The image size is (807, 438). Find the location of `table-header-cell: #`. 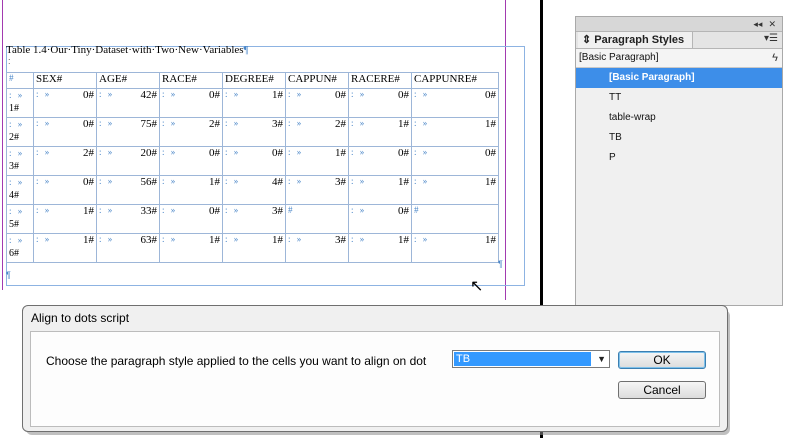

table-header-cell: # is located at coordinates (20, 80).